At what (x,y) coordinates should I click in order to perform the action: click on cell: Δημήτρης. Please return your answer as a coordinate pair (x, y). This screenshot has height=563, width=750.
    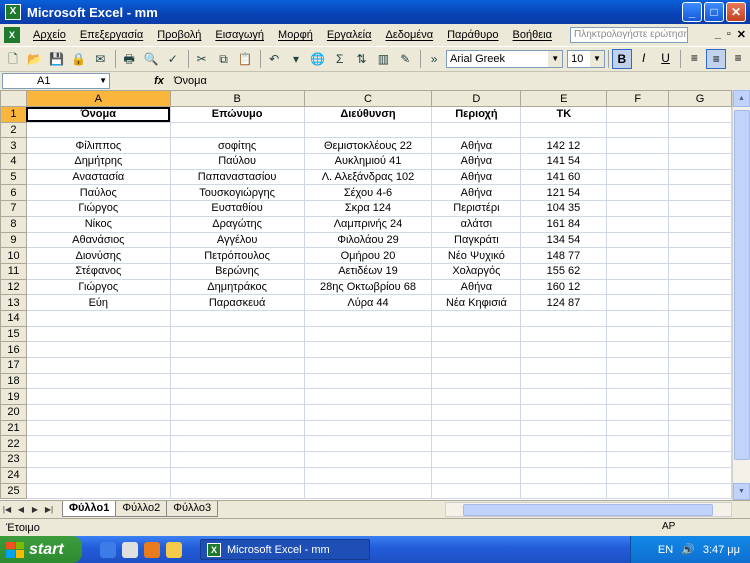
    Looking at the image, I should click on (98, 161).